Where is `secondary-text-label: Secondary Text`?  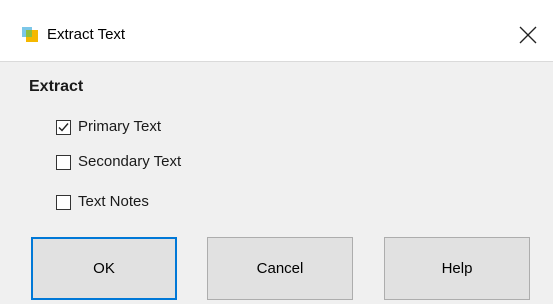
secondary-text-label: Secondary Text is located at coordinates (130, 161).